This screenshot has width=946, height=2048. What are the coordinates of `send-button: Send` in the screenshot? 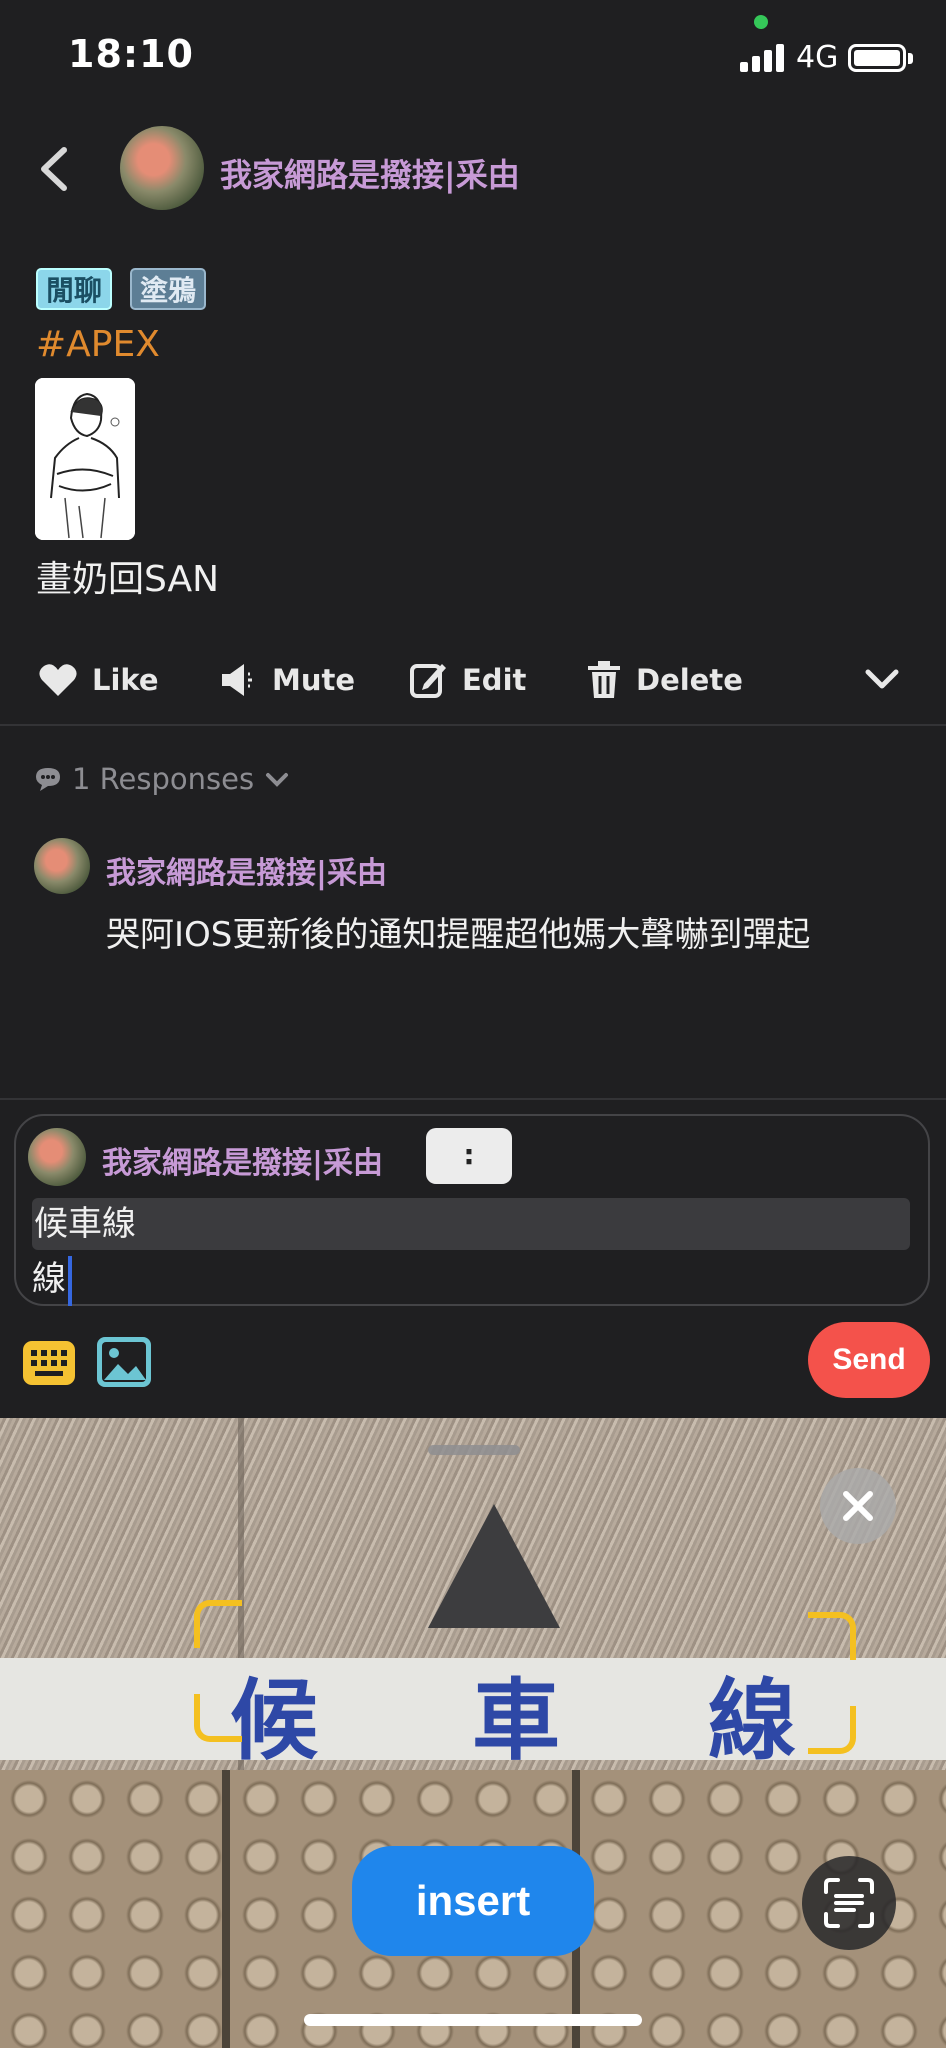 It's located at (869, 1360).